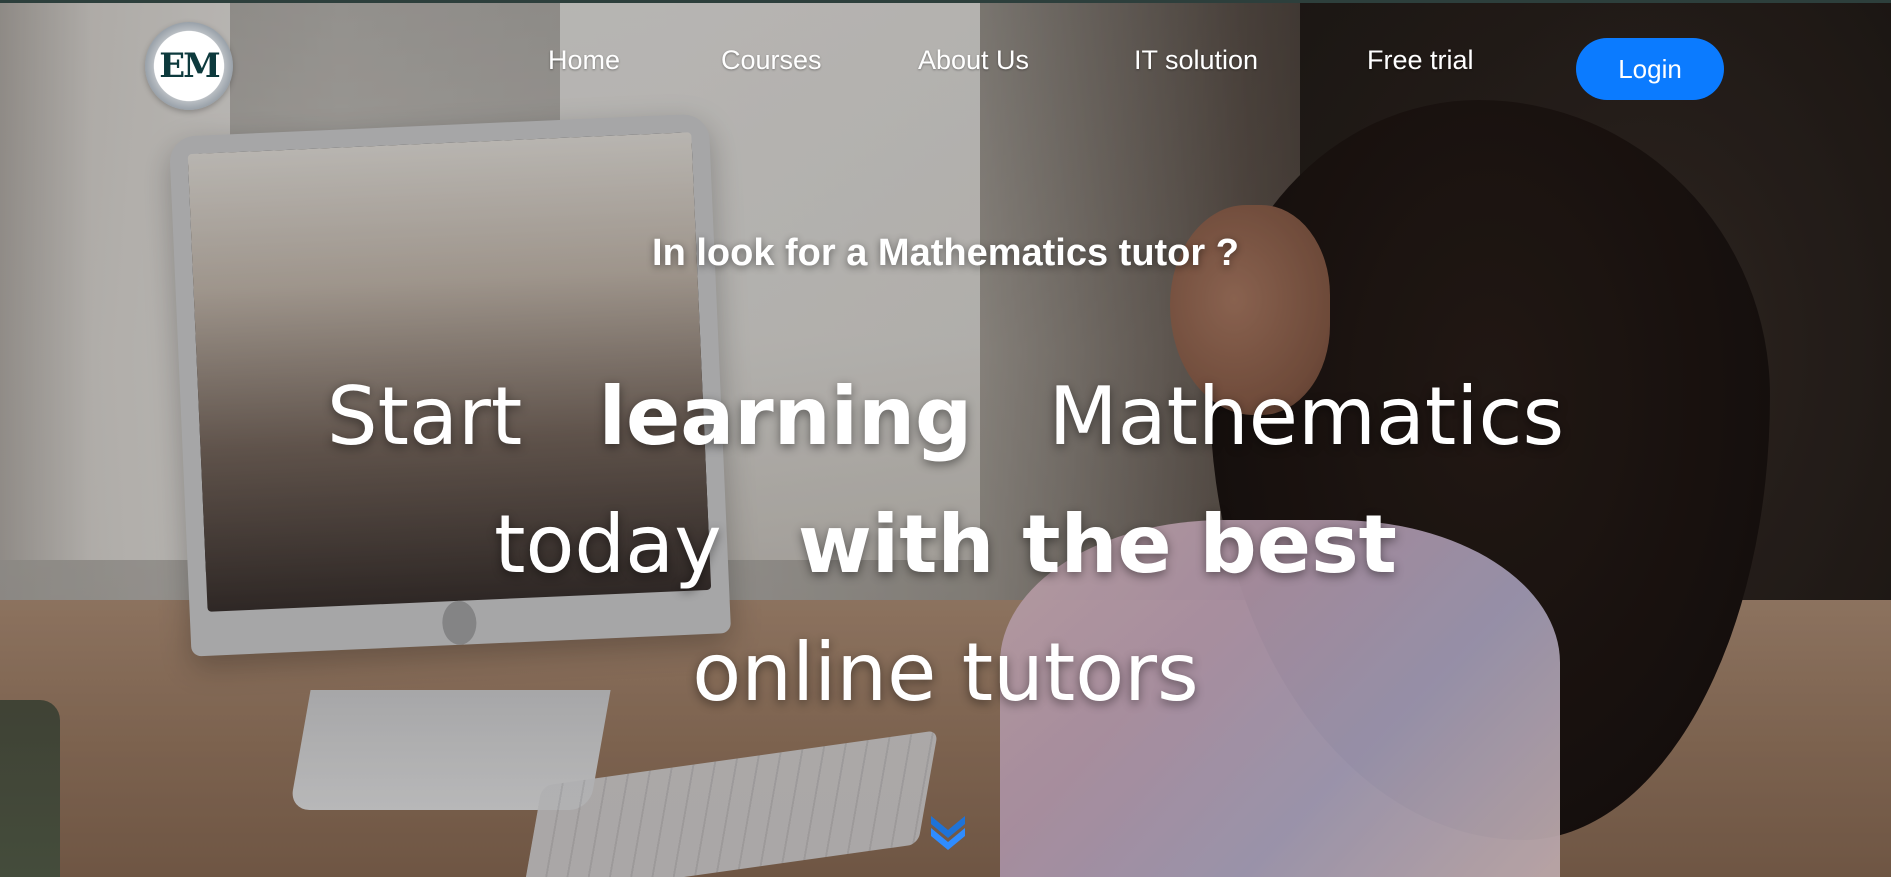  I want to click on headline-word-emphasis: learning, so click(785, 416).